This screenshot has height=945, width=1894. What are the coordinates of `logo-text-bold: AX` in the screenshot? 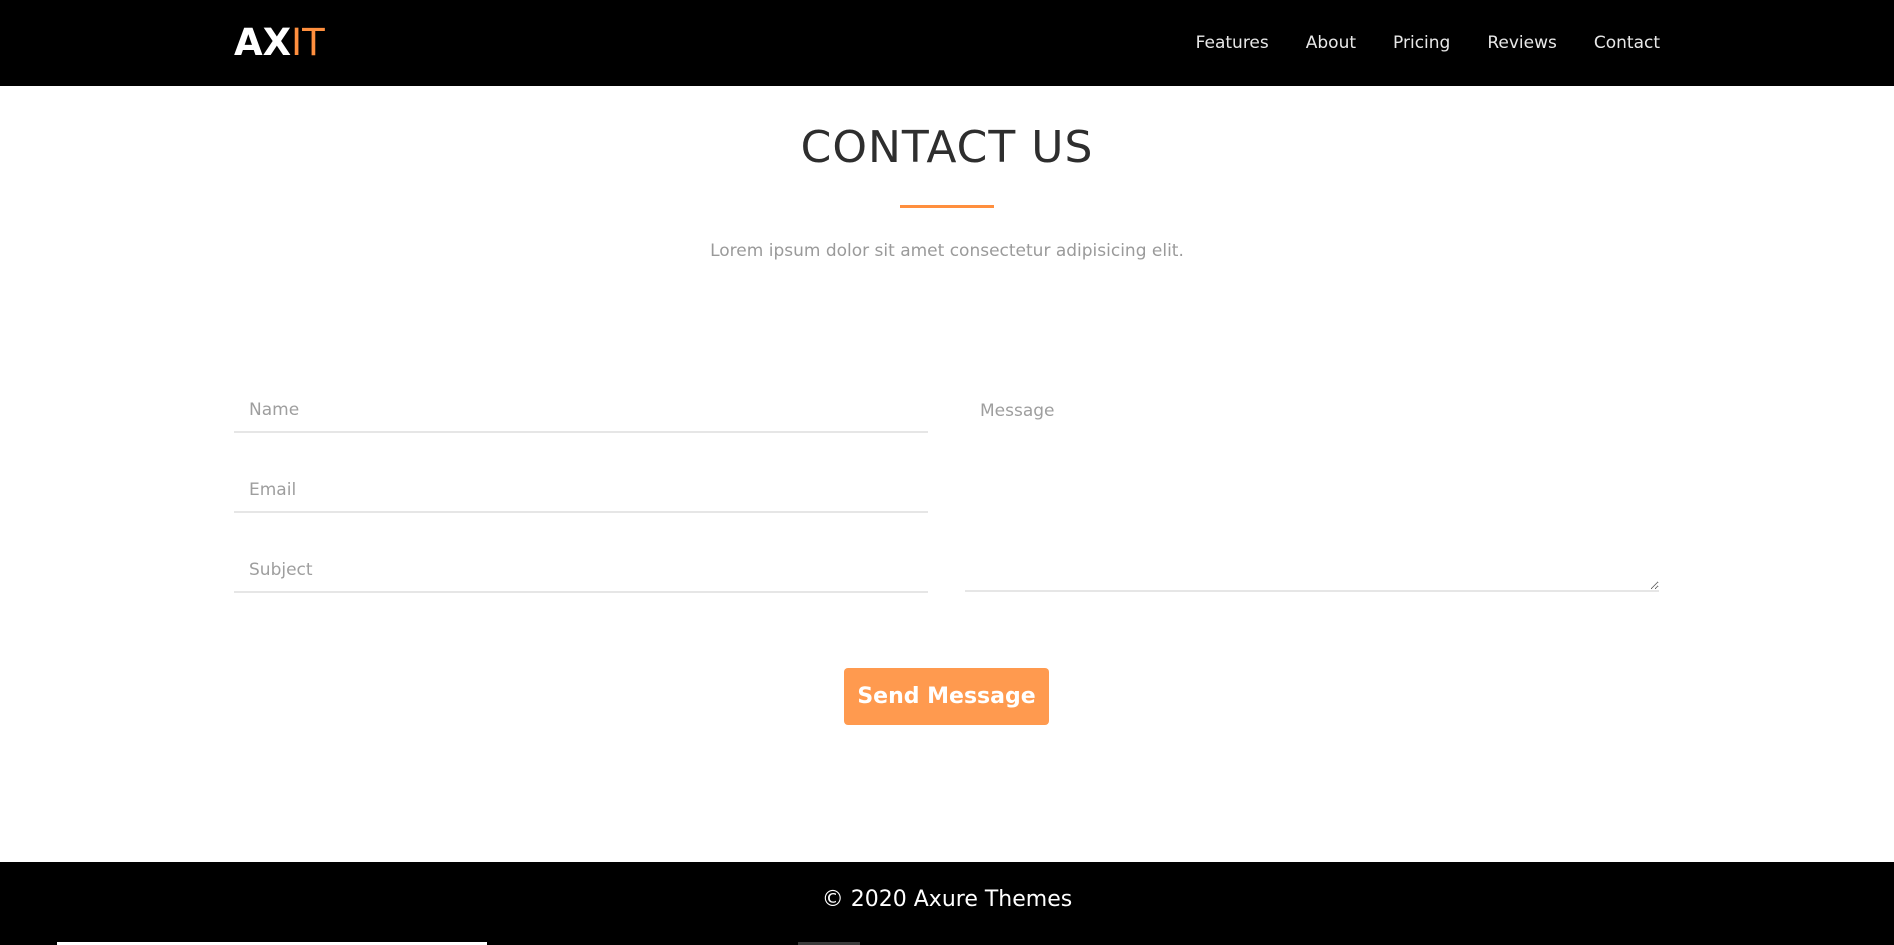 It's located at (263, 42).